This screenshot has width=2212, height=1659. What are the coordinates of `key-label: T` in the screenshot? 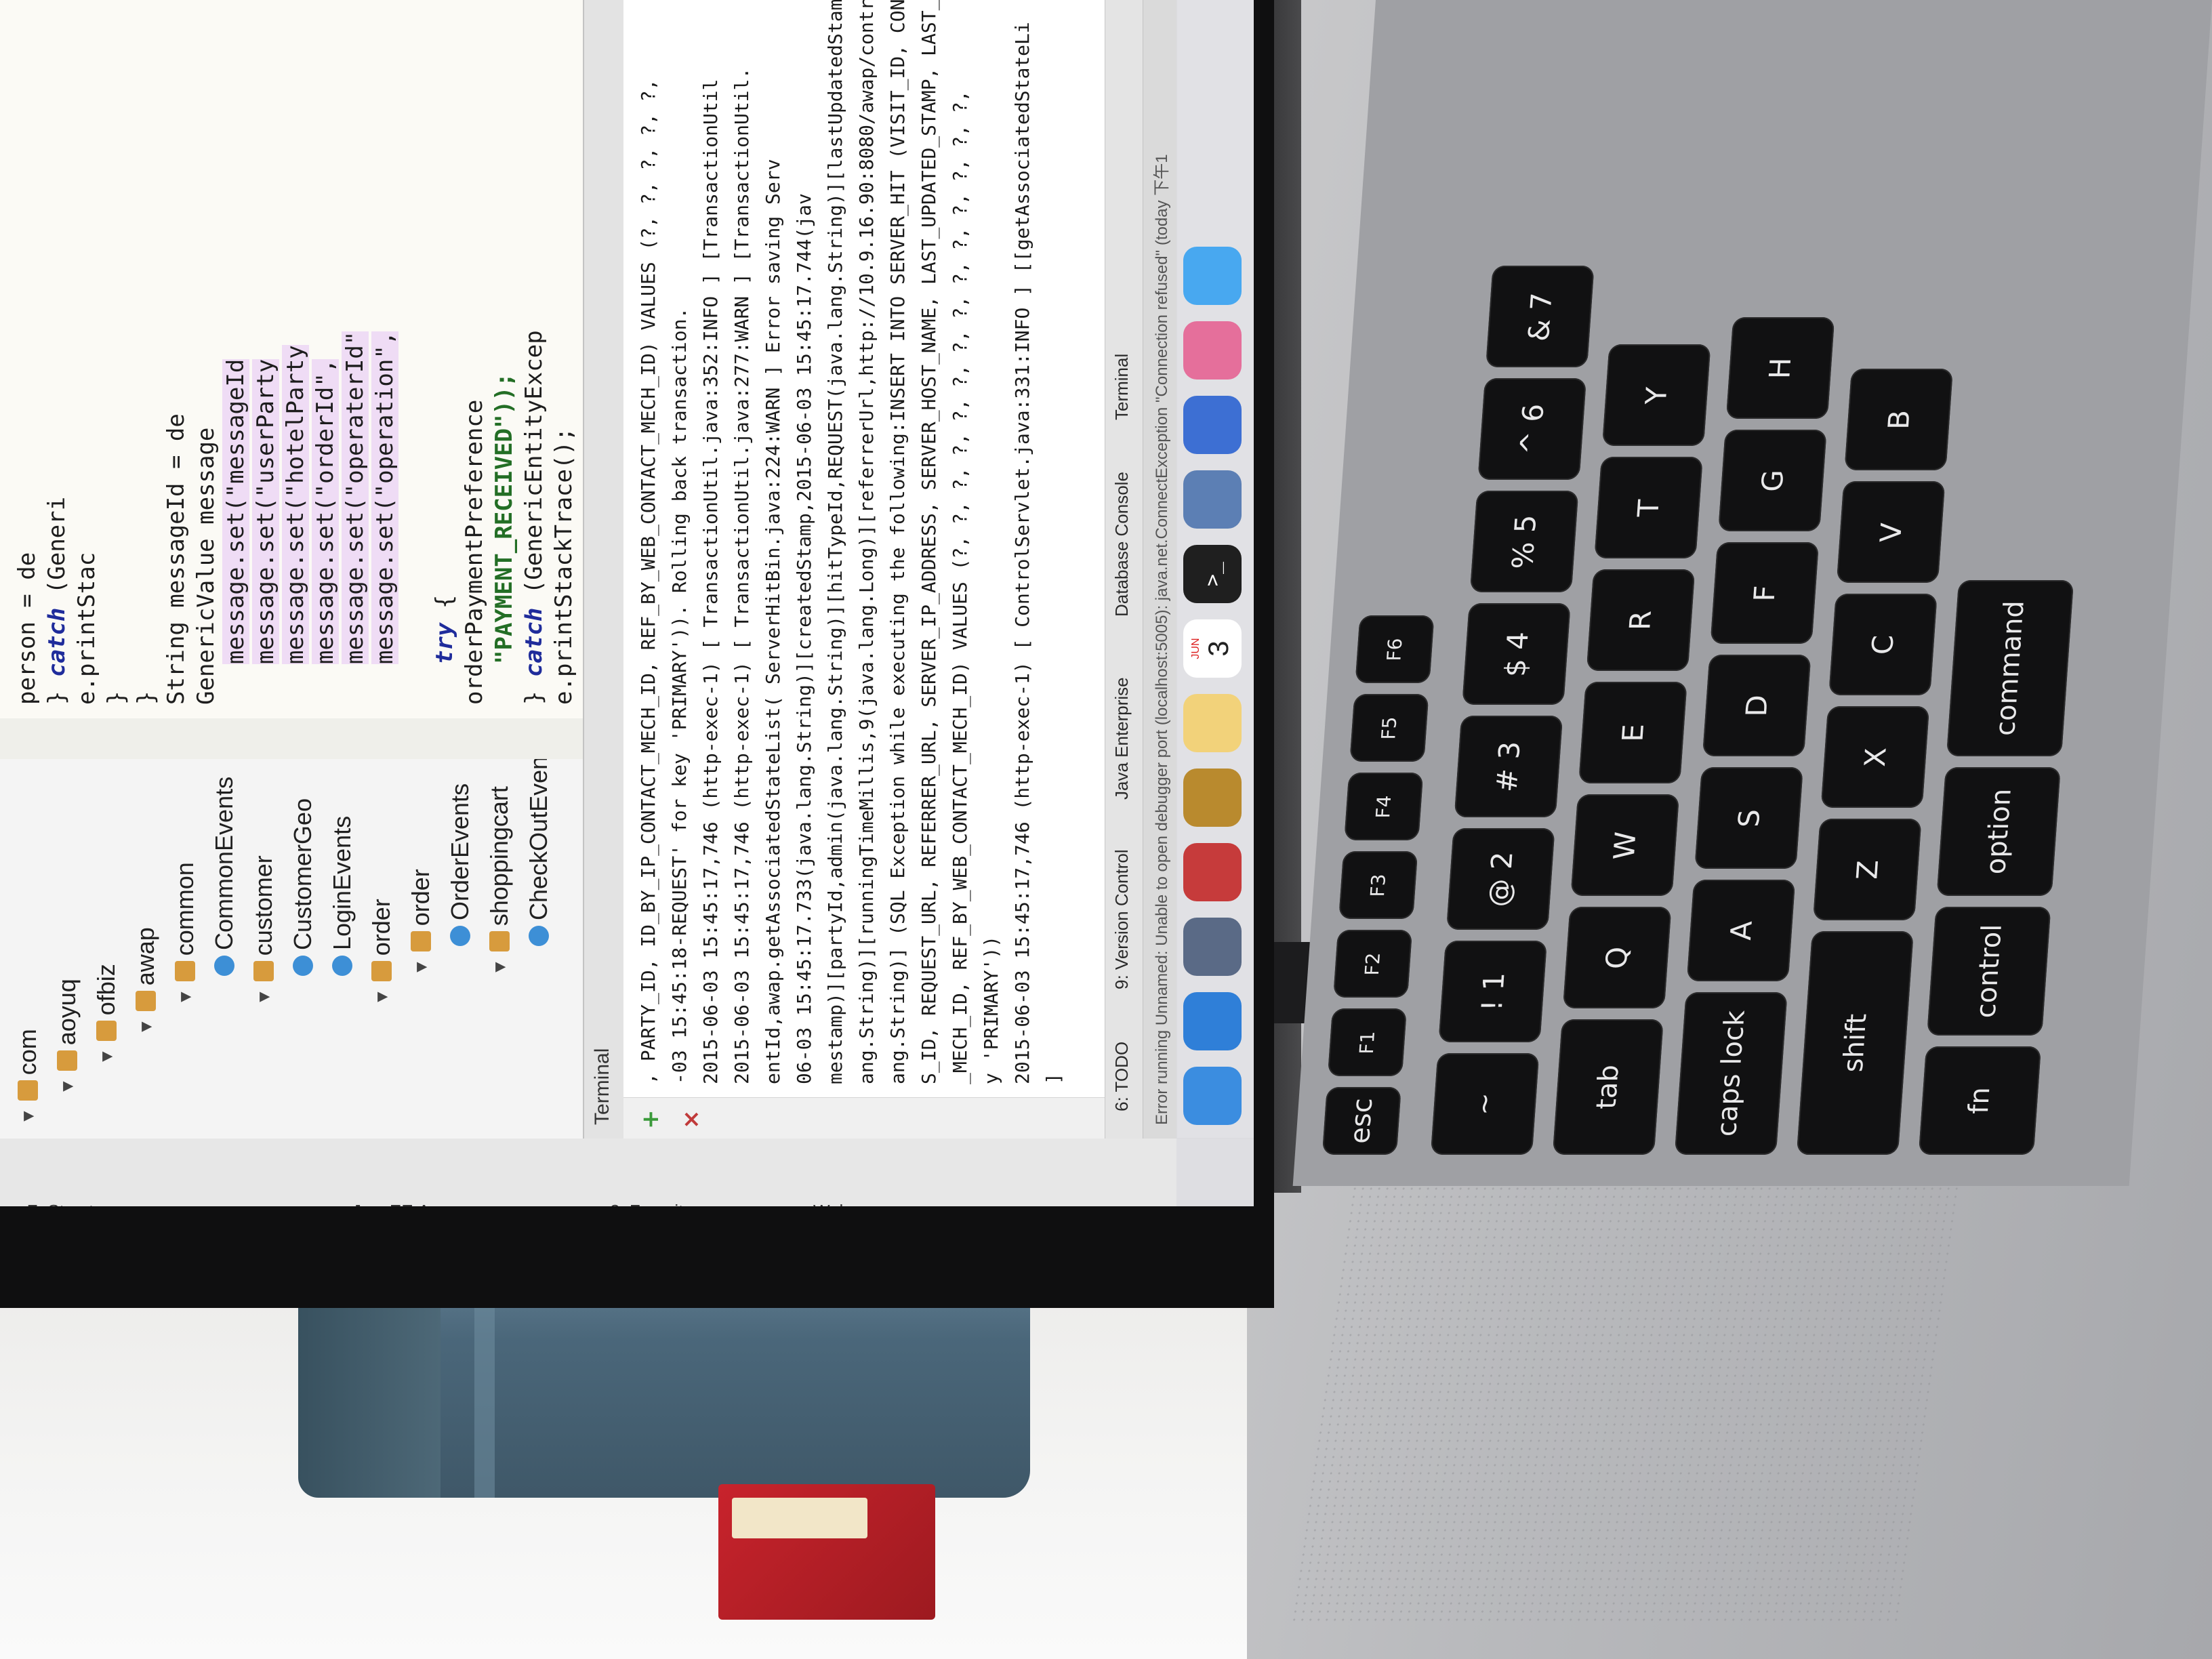 It's located at (1648, 508).